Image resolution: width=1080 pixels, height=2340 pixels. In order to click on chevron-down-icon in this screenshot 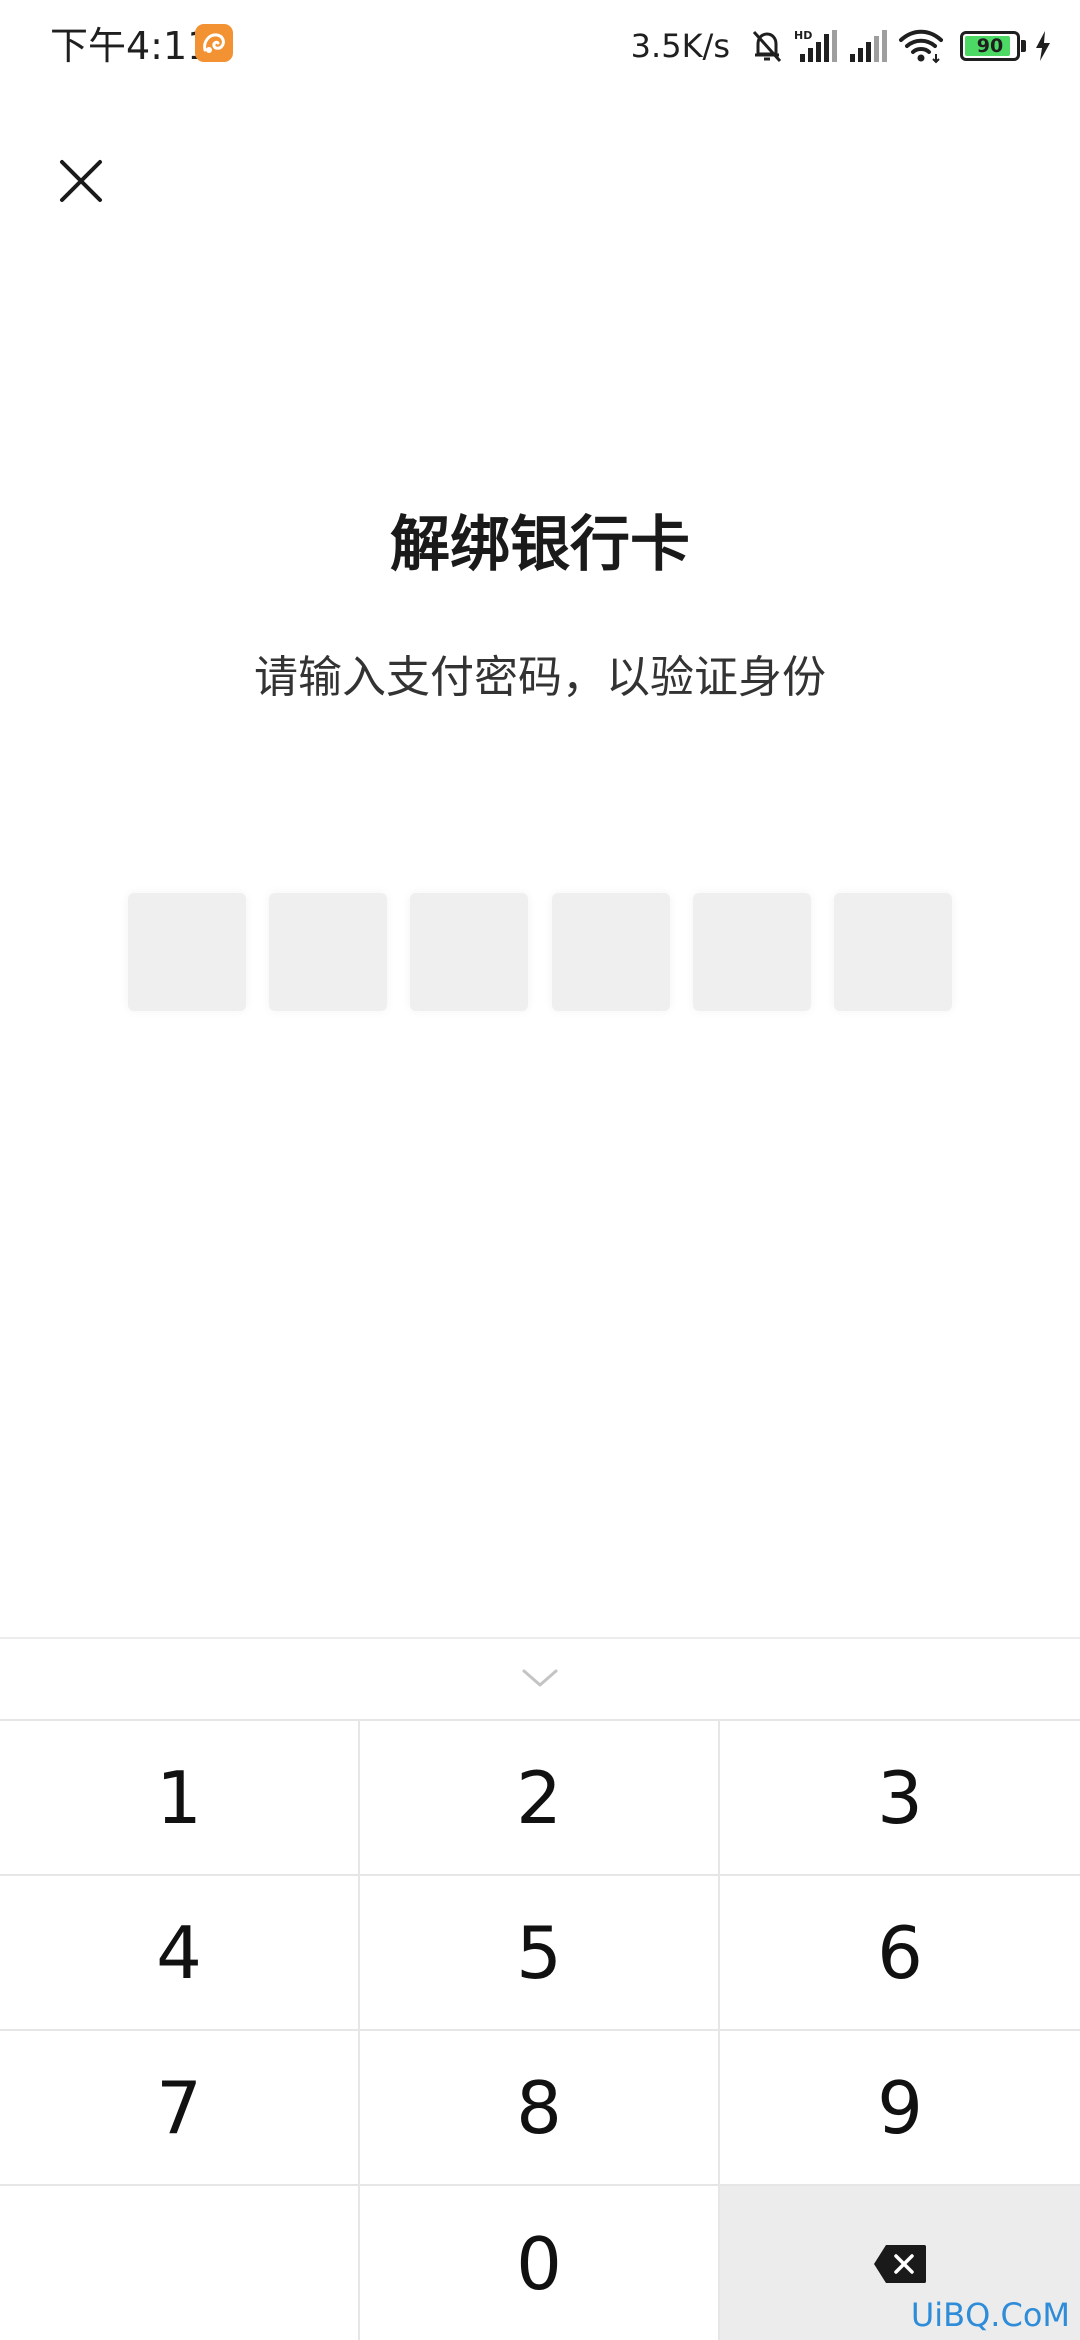, I will do `click(540, 1678)`.